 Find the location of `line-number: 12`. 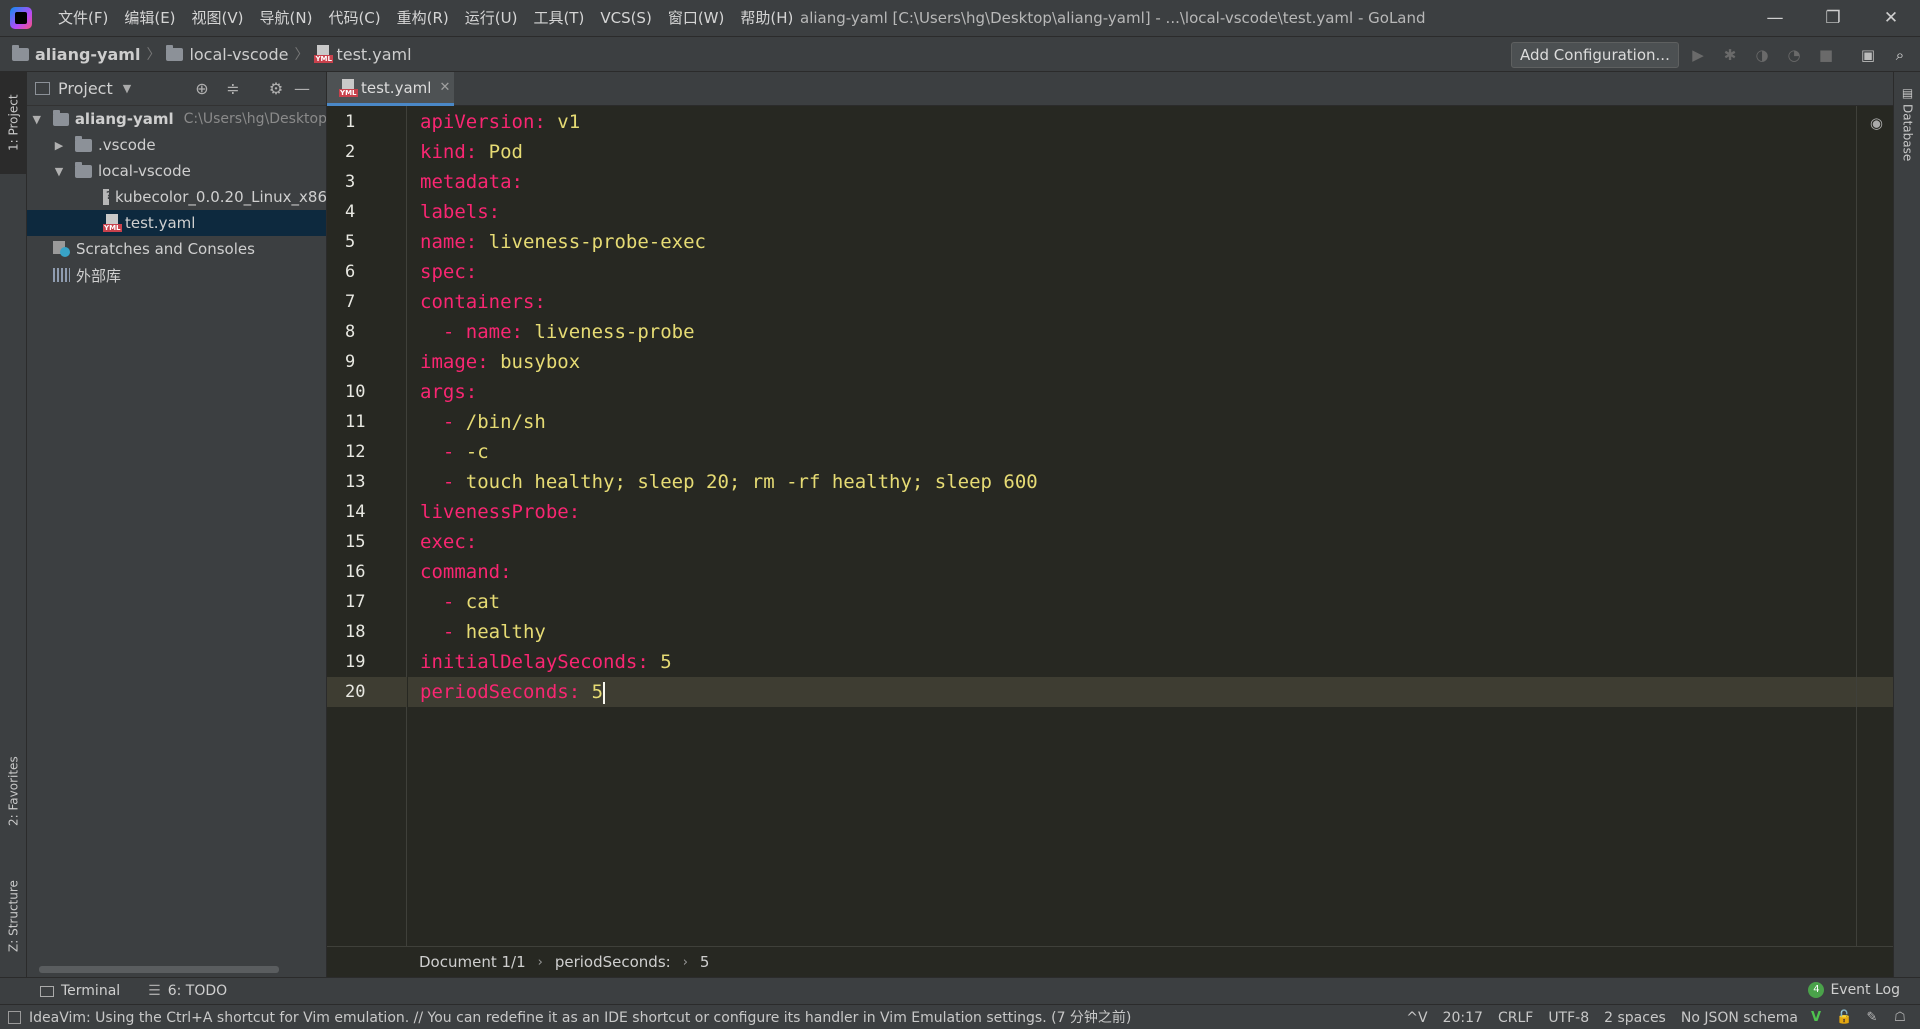

line-number: 12 is located at coordinates (367, 452).